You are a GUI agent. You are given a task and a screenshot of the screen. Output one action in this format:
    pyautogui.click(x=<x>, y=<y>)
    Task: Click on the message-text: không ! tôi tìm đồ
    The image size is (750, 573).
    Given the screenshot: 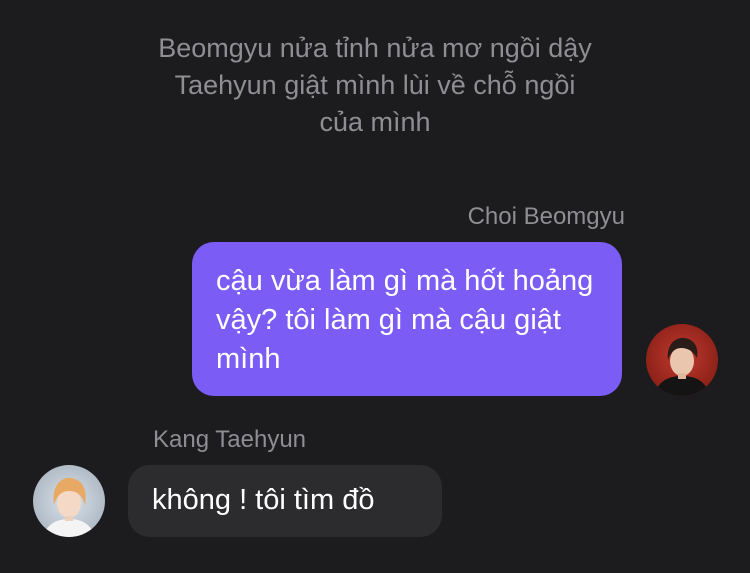 What is the action you would take?
    pyautogui.click(x=263, y=500)
    